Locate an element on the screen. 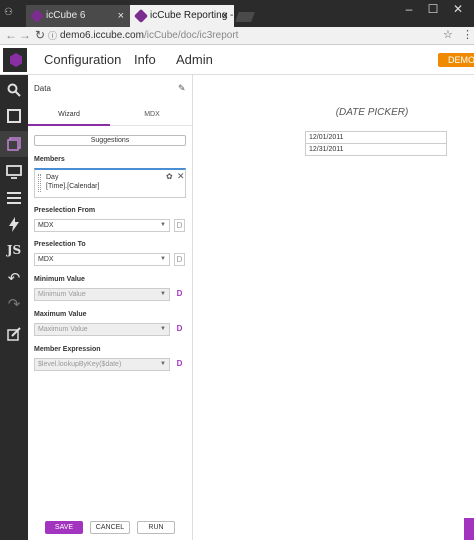 The width and height of the screenshot is (474, 540). tab-title: icCube 6 is located at coordinates (66, 15).